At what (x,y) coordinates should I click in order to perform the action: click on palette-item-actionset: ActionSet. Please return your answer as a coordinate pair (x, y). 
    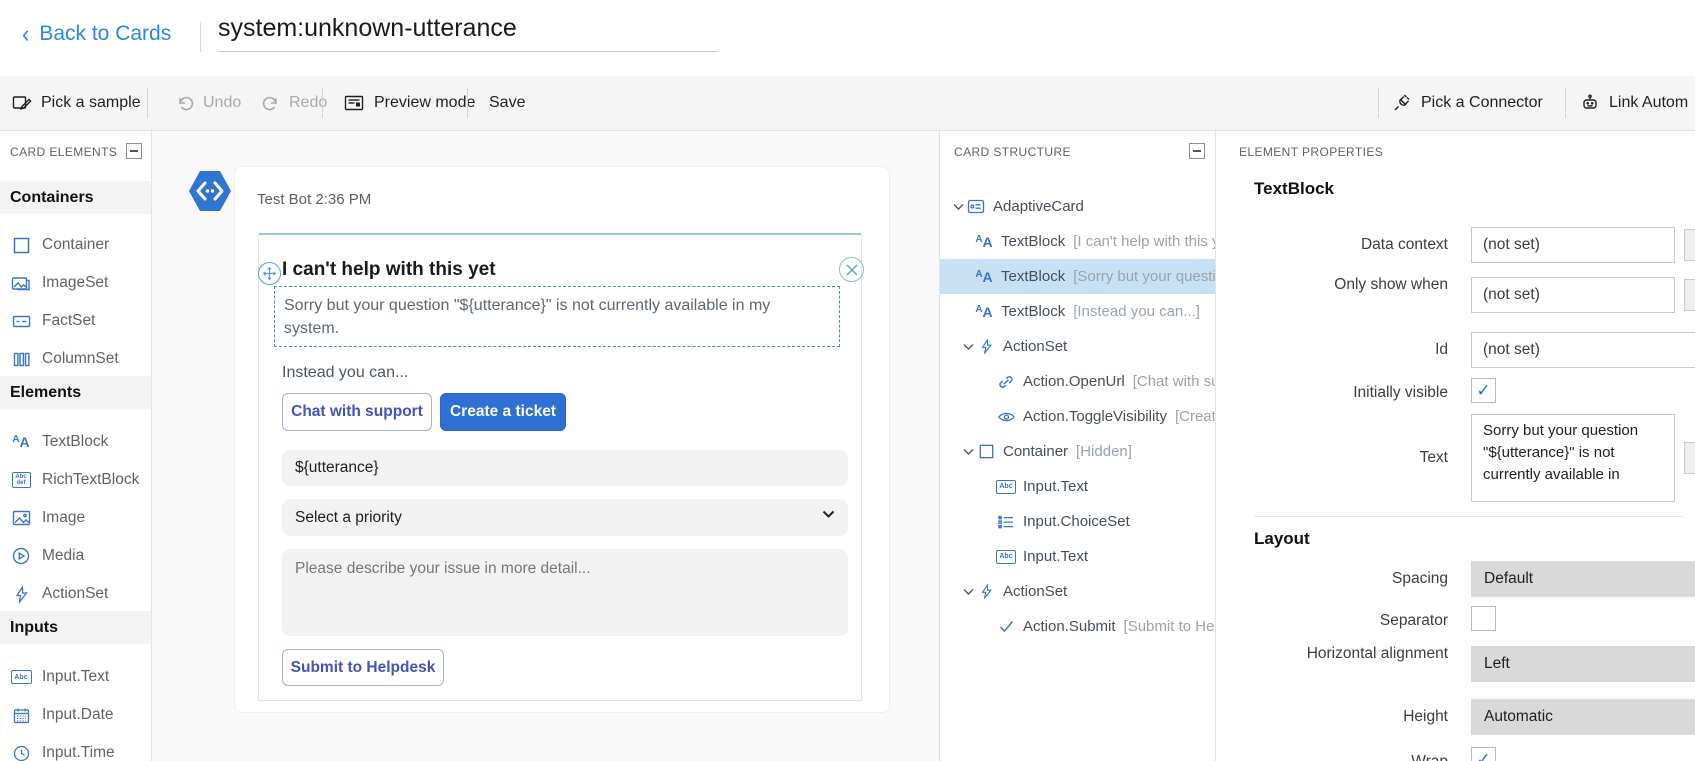
    Looking at the image, I should click on (75, 594).